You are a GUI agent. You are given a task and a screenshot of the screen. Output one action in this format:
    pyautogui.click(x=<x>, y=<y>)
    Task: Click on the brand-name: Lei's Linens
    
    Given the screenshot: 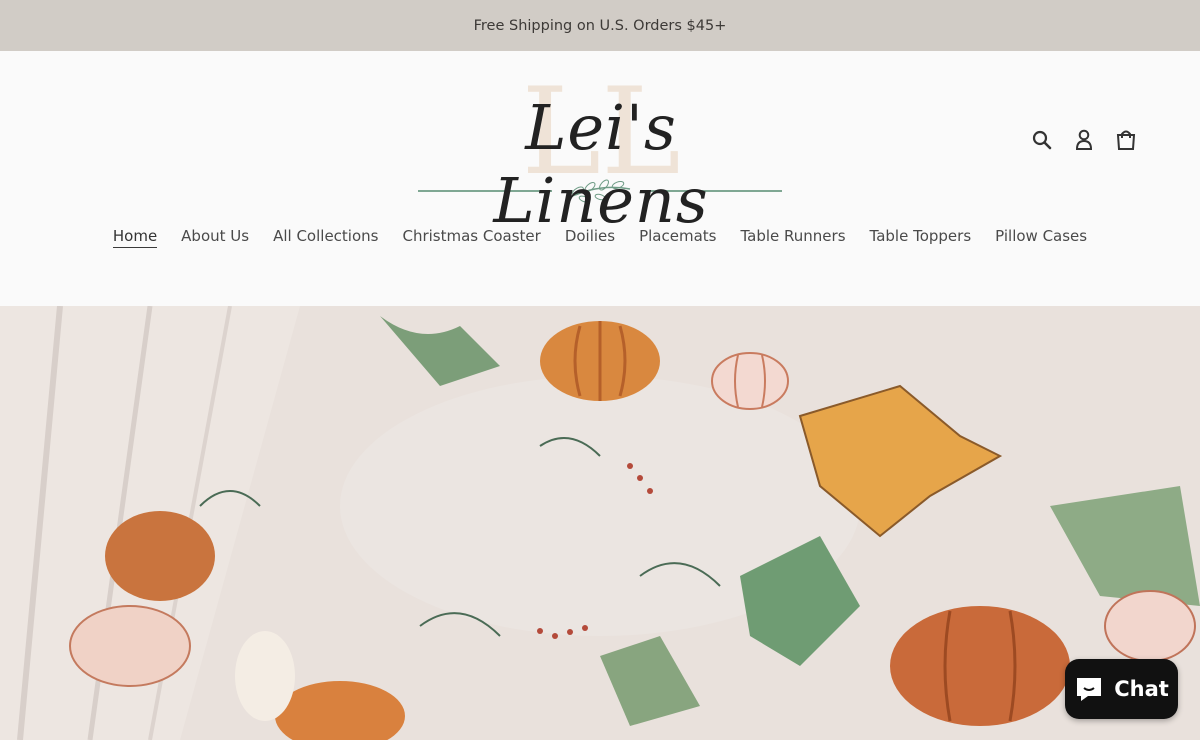 What is the action you would take?
    pyautogui.click(x=601, y=164)
    